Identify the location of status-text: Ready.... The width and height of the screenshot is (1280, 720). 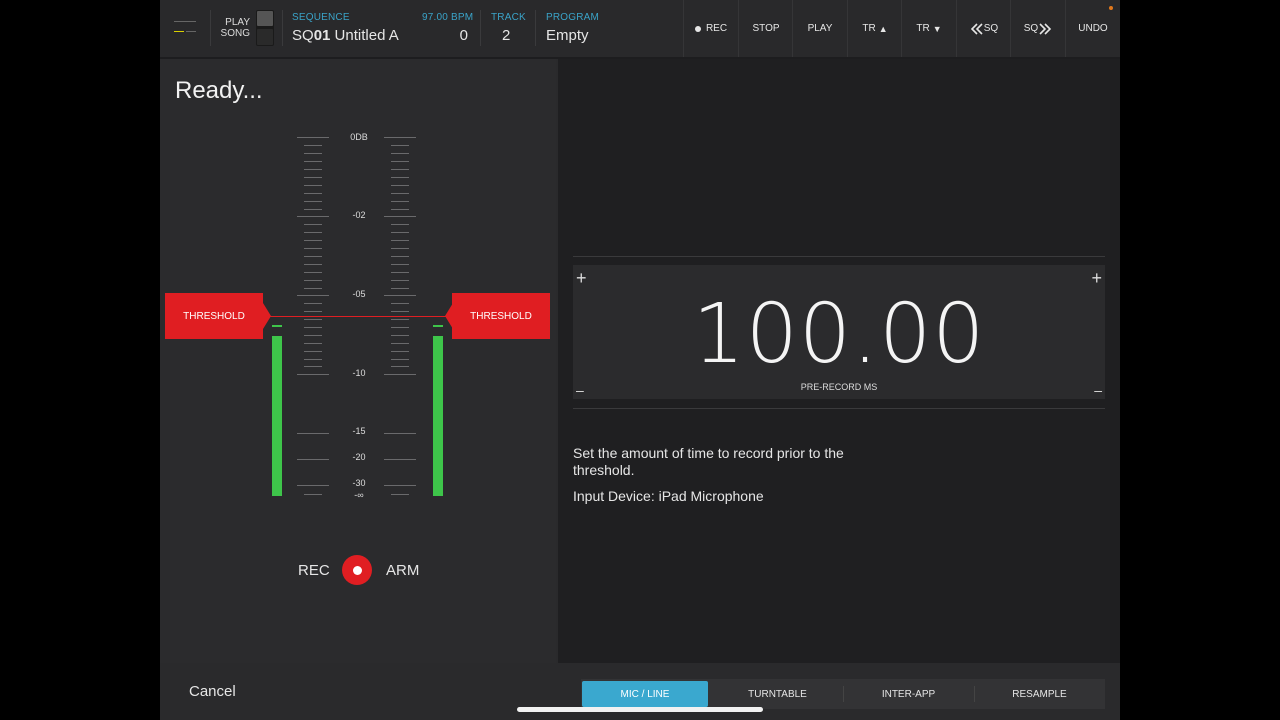
(219, 90).